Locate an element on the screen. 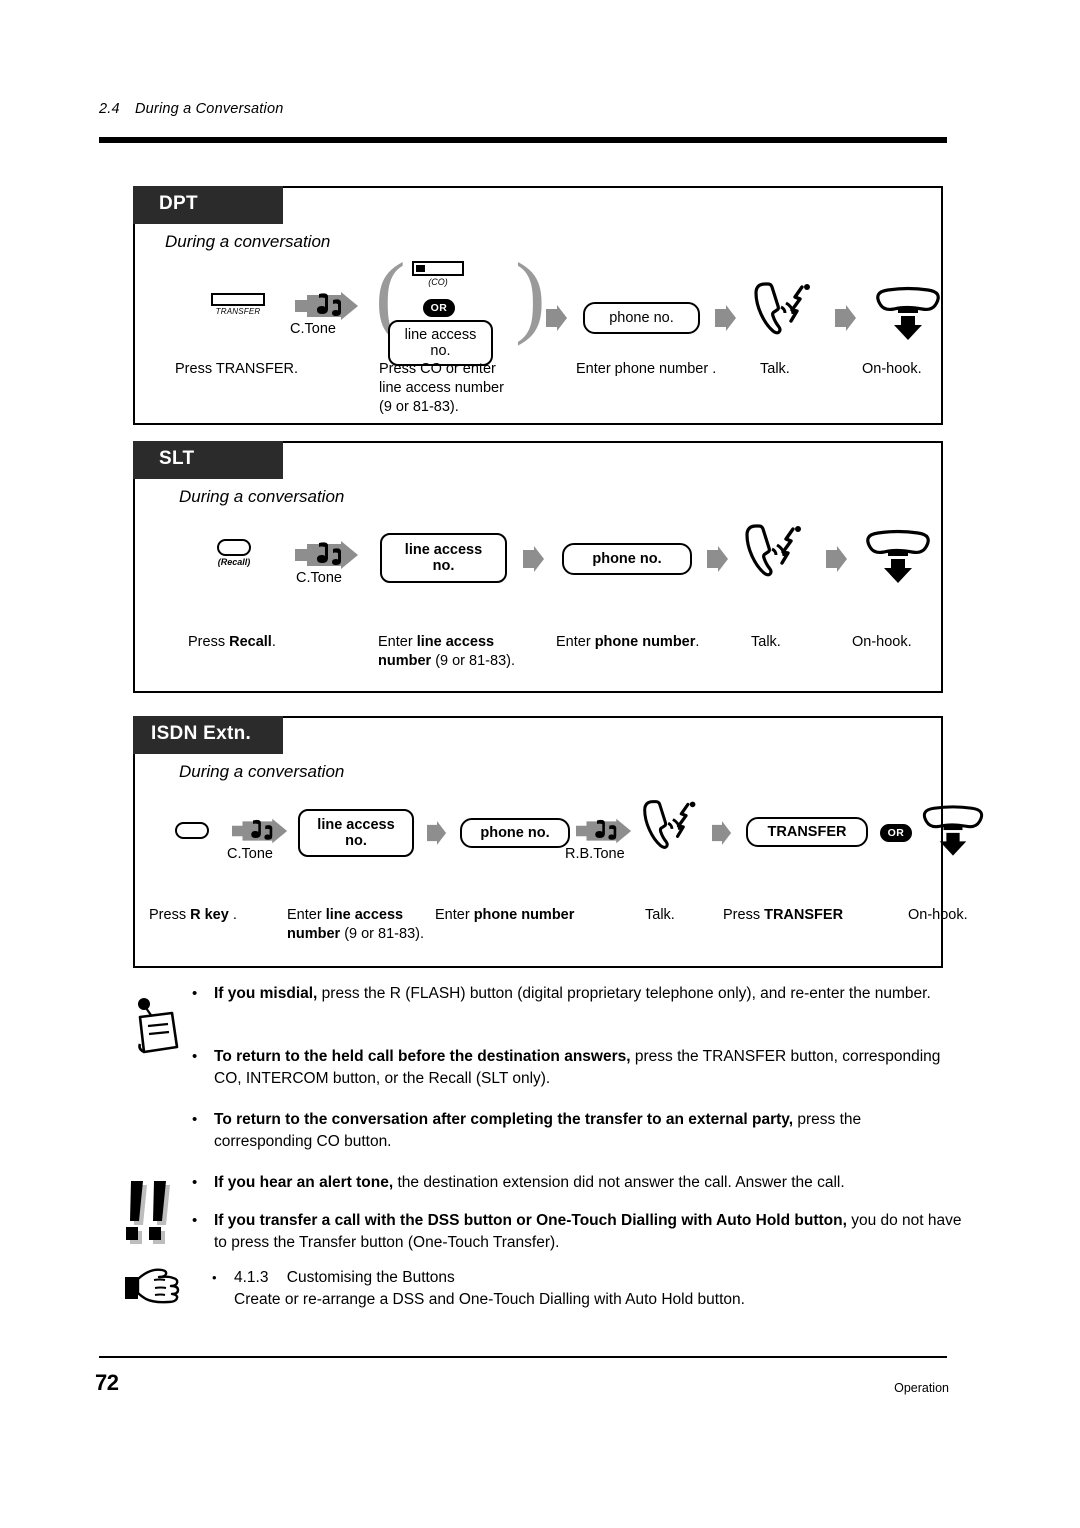  tone-label-rbtone-isdn: R.B.Tone is located at coordinates (595, 854).